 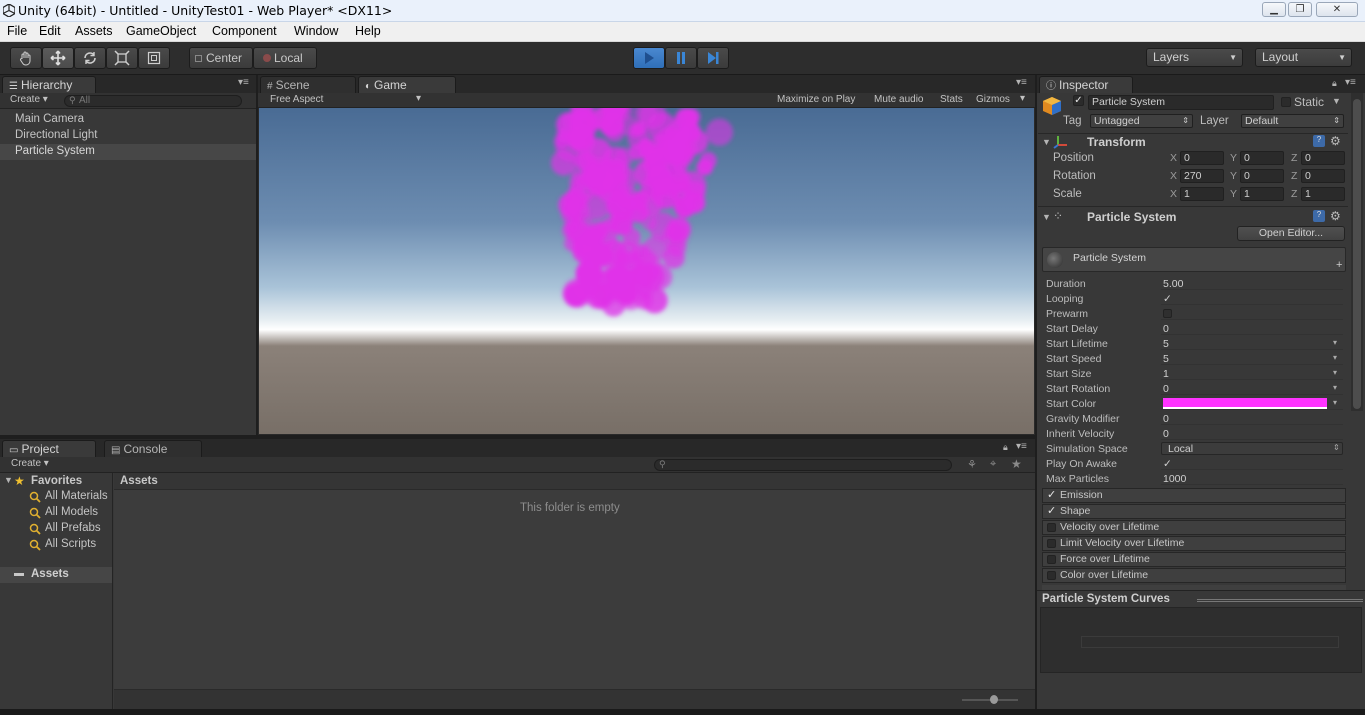 What do you see at coordinates (122, 58) in the screenshot?
I see `scale-tool-button` at bounding box center [122, 58].